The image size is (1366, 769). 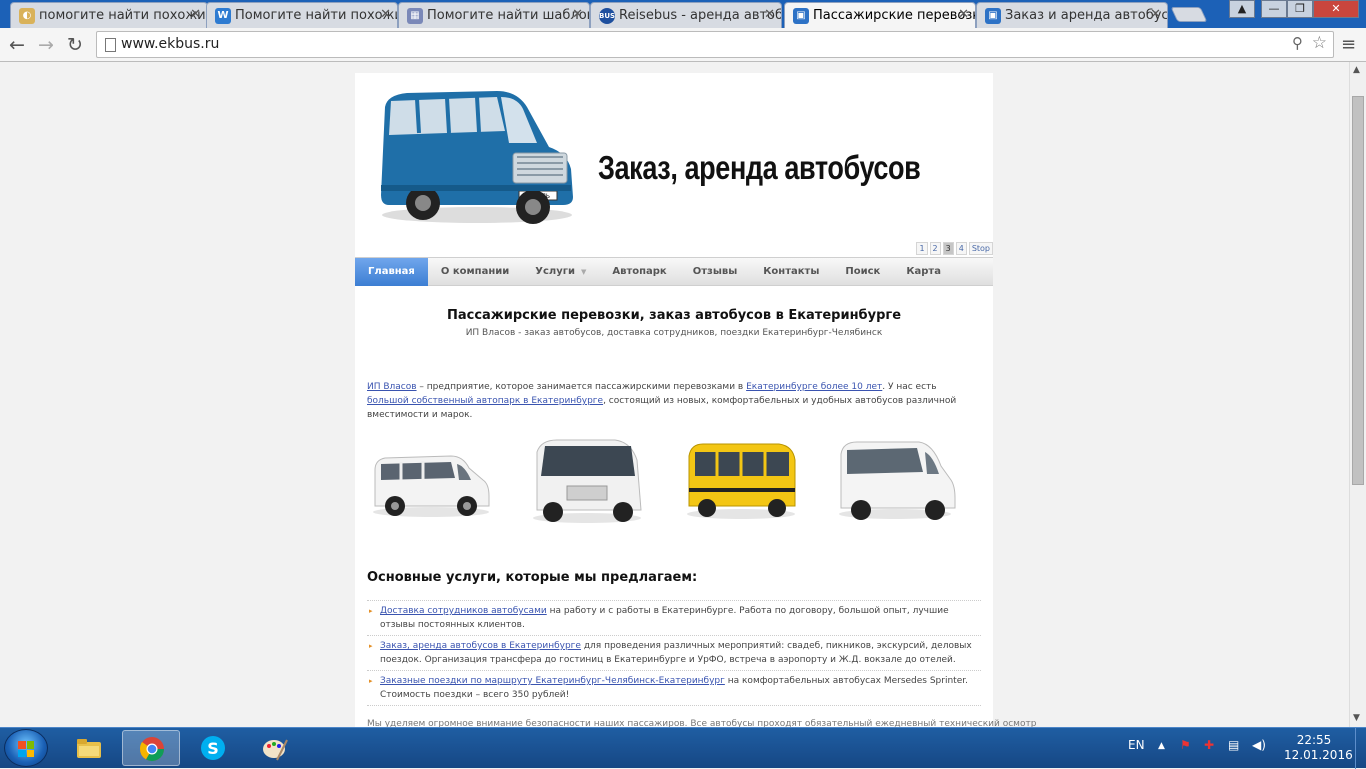 What do you see at coordinates (1136, 745) in the screenshot?
I see `language-indicator: EN` at bounding box center [1136, 745].